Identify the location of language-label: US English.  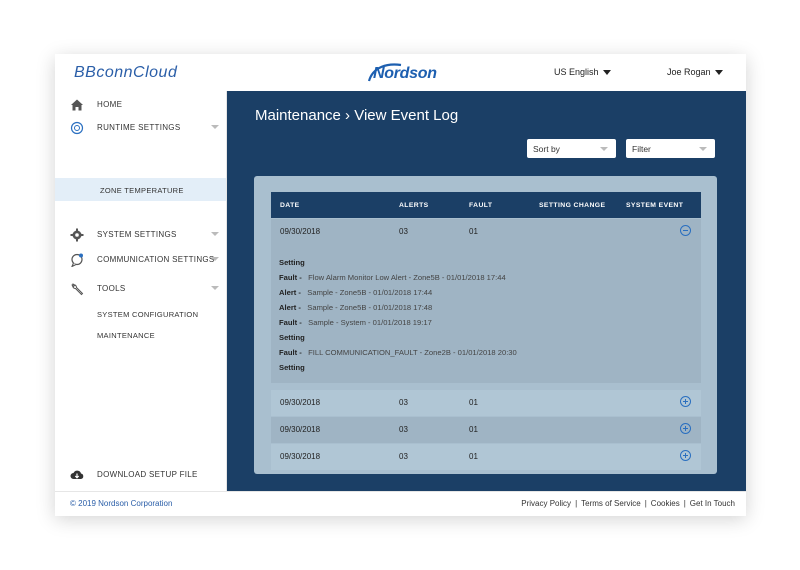
(576, 72).